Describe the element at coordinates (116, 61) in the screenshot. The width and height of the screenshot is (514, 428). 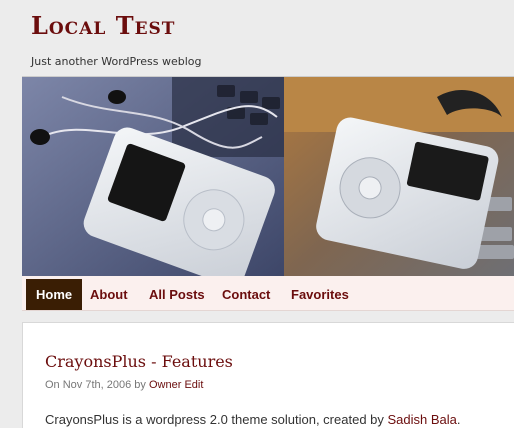
I see `site-tagline: Just another WordPress weblog` at that location.